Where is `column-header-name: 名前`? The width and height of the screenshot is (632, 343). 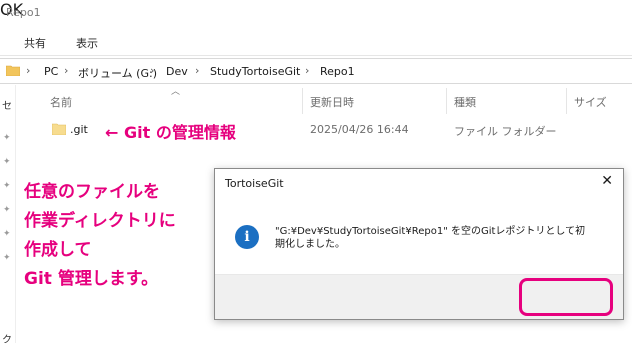
column-header-name: 名前 is located at coordinates (61, 102).